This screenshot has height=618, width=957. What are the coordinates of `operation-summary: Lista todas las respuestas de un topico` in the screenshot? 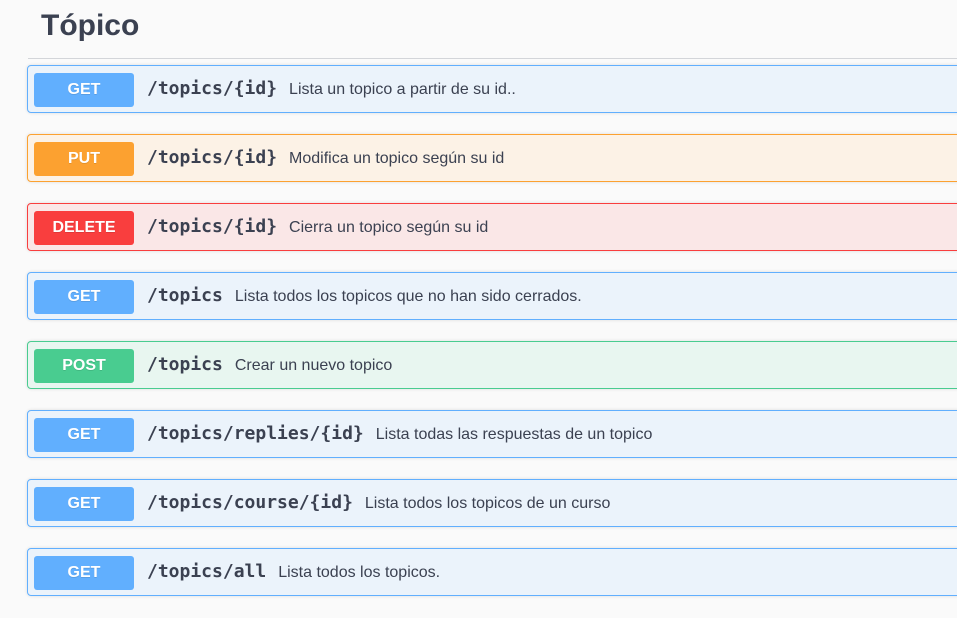 It's located at (514, 434).